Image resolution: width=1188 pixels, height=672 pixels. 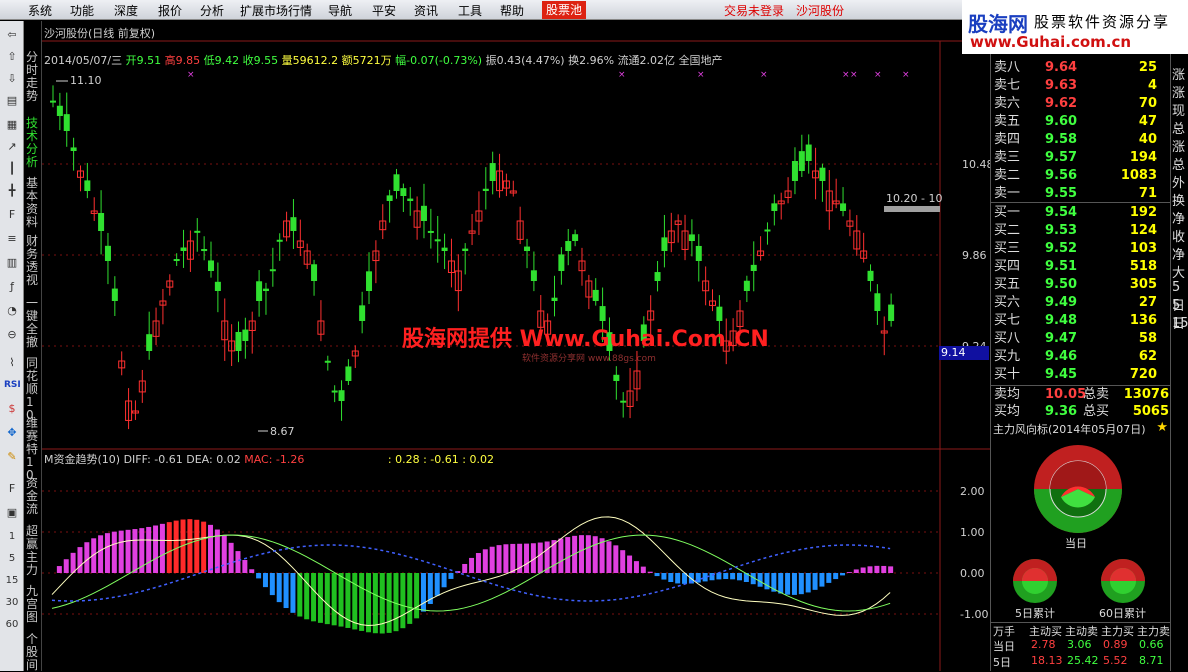 I want to click on tab-main-force: 超赢主力, so click(x=33, y=551).